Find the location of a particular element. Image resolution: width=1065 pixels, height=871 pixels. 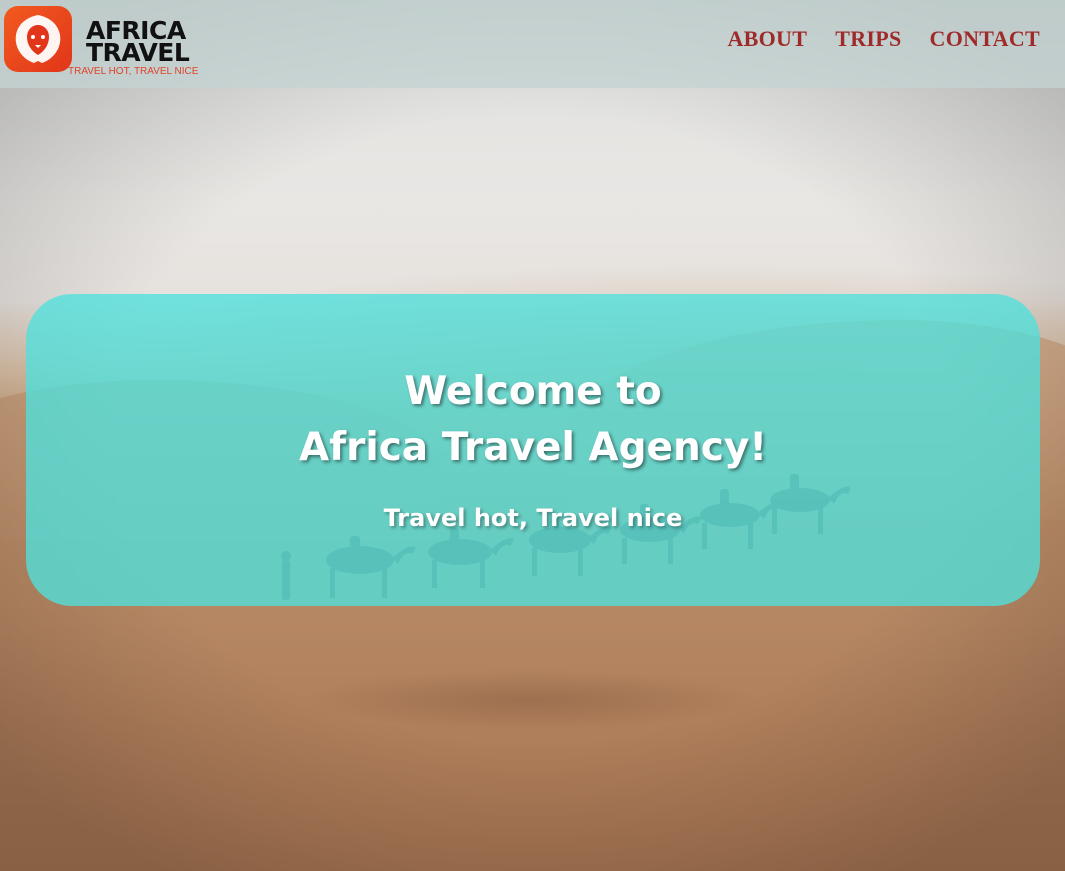

hero-title-line2: Africa Travel Agency! is located at coordinates (533, 447).